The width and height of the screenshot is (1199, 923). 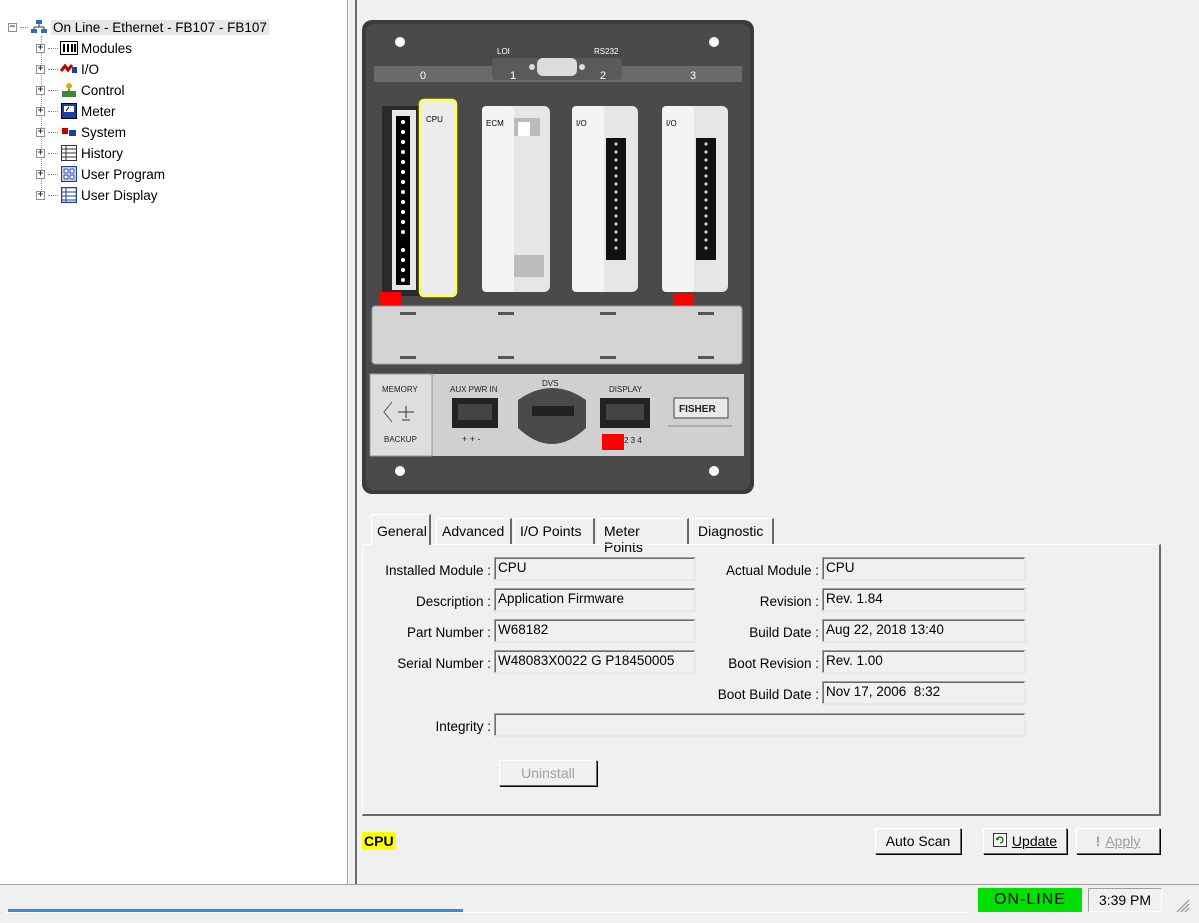 What do you see at coordinates (1030, 900) in the screenshot?
I see `connection-status: ON-LINE` at bounding box center [1030, 900].